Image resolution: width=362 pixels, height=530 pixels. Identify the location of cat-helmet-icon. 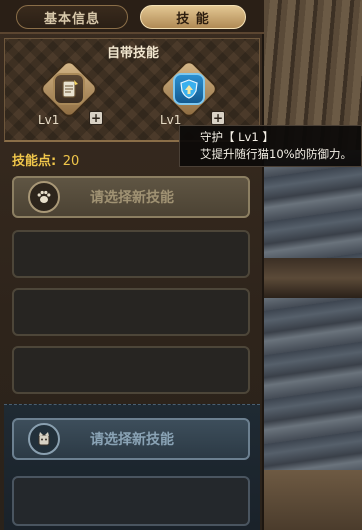
(44, 439).